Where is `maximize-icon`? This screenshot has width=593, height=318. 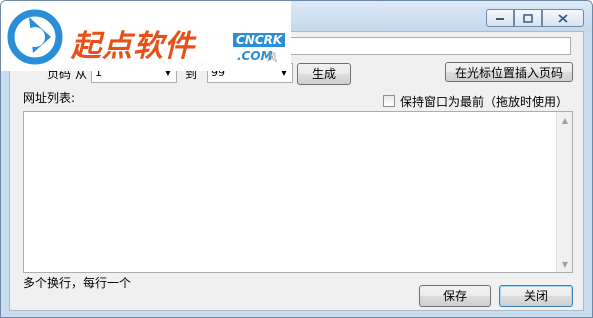
maximize-icon is located at coordinates (528, 18).